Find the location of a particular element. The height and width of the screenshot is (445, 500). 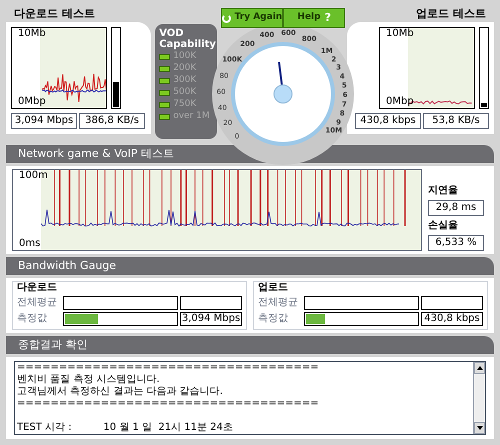

vod-title: VOD Capability is located at coordinates (186, 39).